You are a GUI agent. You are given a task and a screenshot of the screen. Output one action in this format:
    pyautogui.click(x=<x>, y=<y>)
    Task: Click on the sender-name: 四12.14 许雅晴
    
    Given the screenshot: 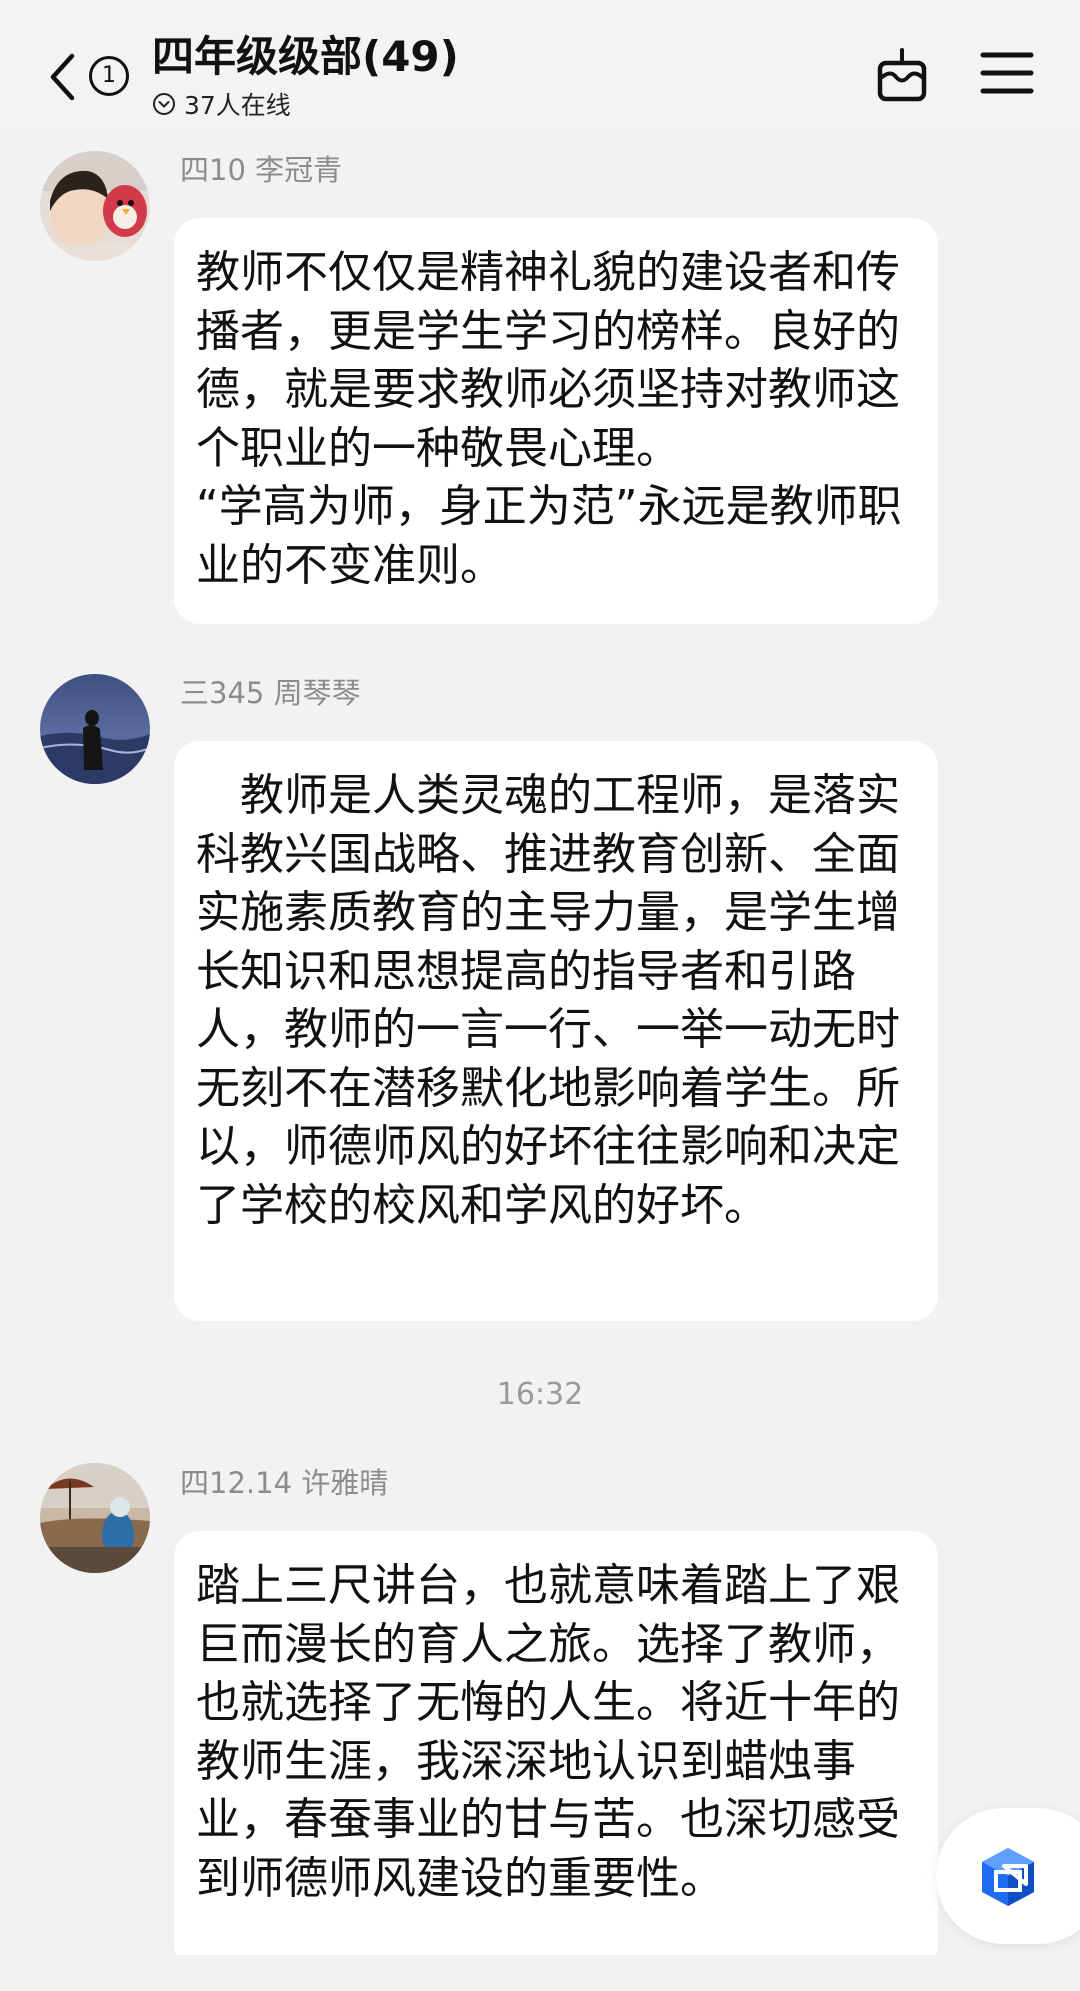 What is the action you would take?
    pyautogui.click(x=284, y=1483)
    